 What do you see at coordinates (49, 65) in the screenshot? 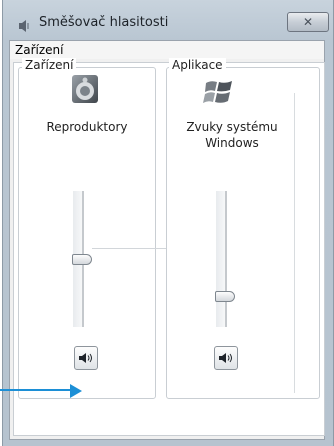
I see `device-group-label: Zařízení` at bounding box center [49, 65].